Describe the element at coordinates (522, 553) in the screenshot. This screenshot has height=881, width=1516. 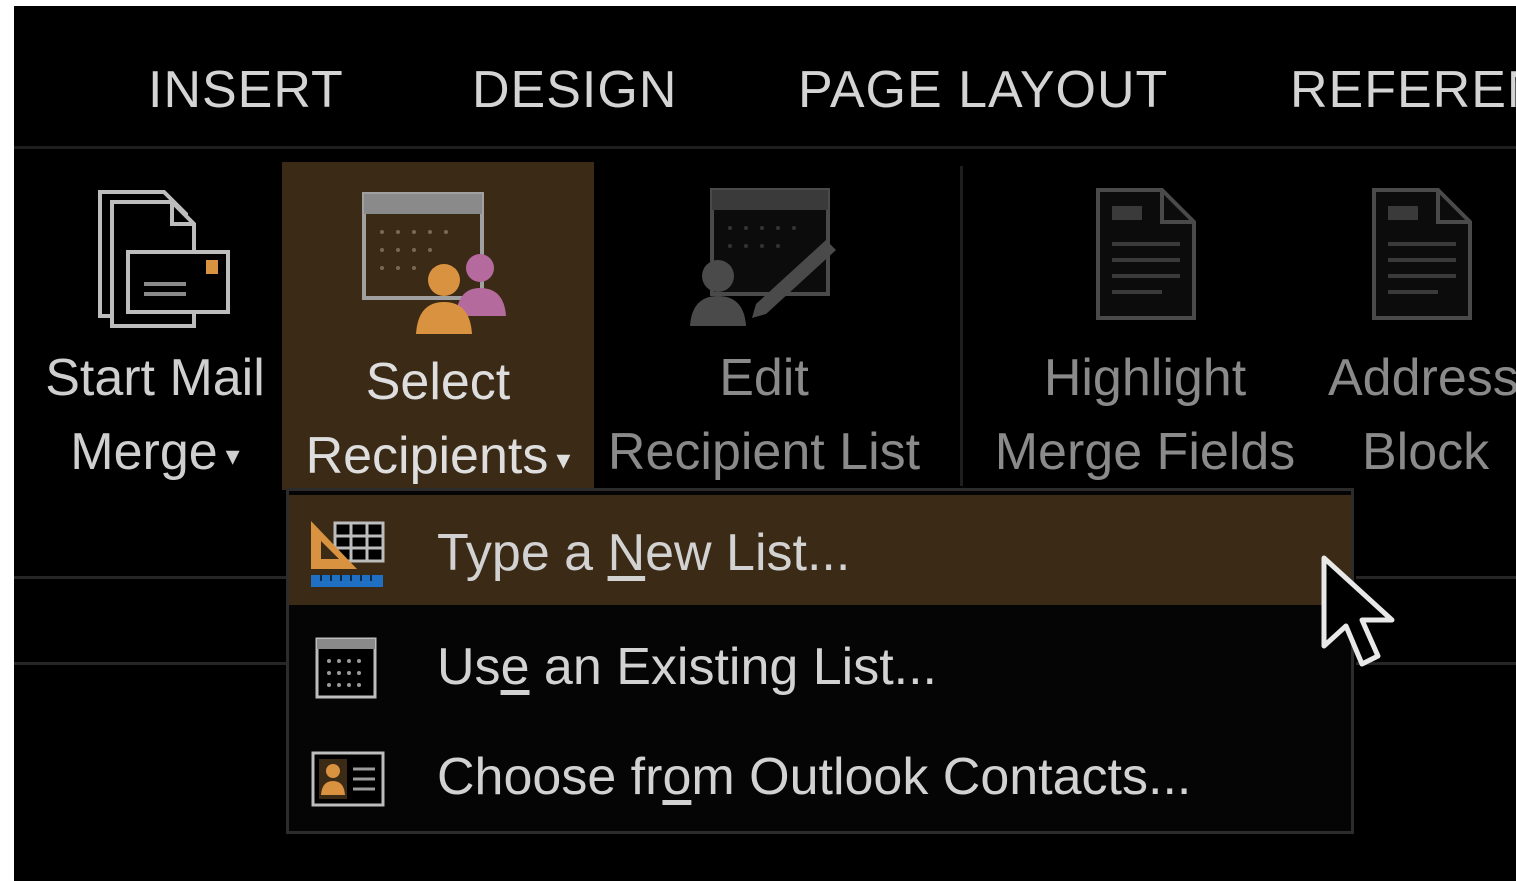
I see `label-text: Type a` at that location.